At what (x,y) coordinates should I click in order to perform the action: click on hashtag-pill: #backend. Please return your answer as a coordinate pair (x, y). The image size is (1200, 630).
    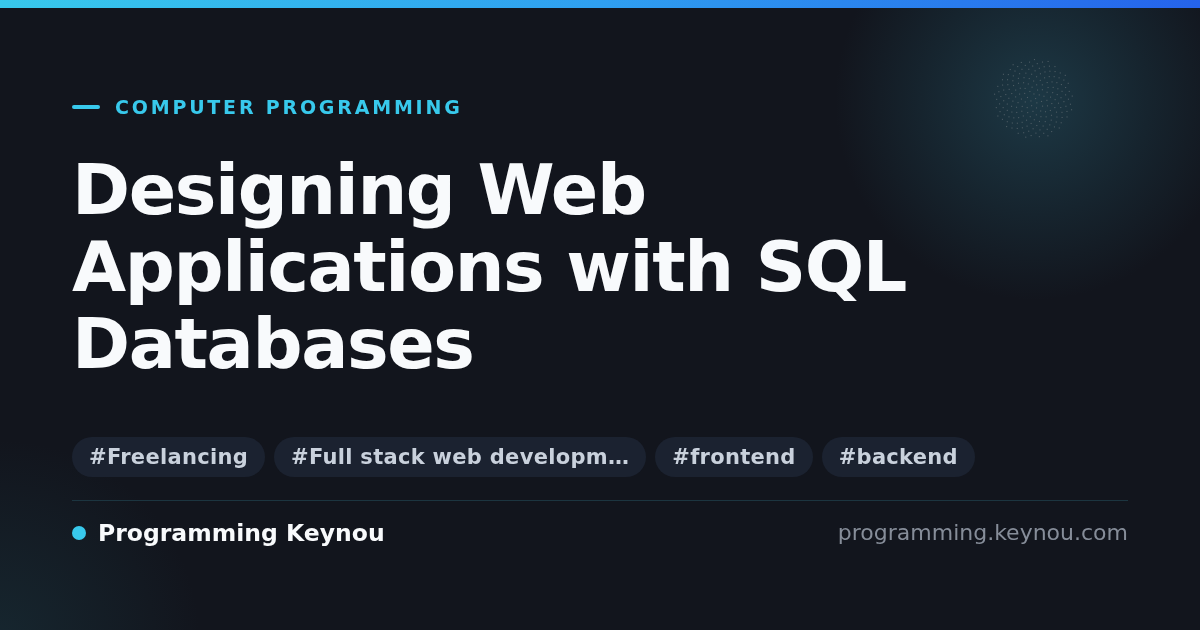
    Looking at the image, I should click on (898, 457).